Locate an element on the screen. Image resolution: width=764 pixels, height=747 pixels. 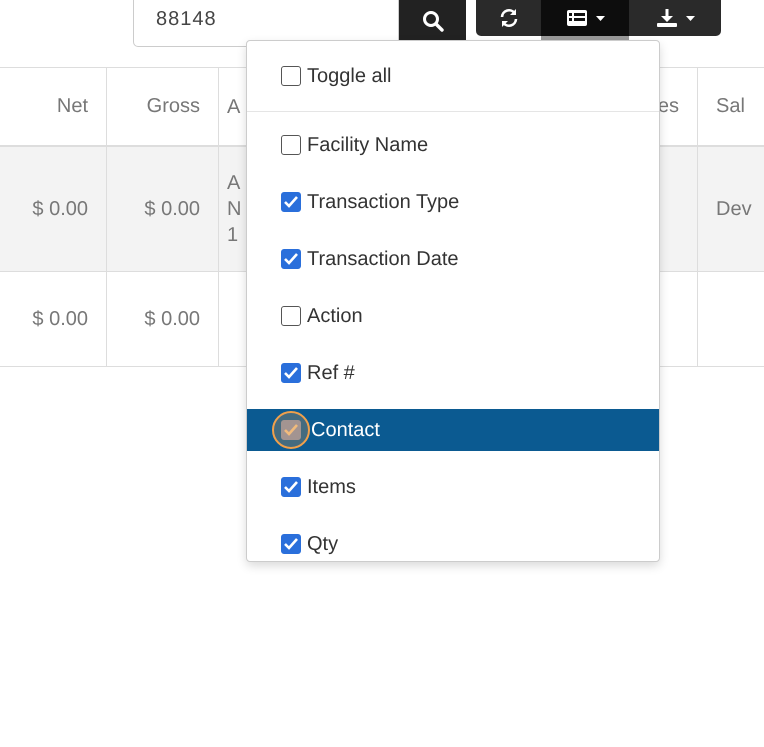
search-button is located at coordinates (432, 20).